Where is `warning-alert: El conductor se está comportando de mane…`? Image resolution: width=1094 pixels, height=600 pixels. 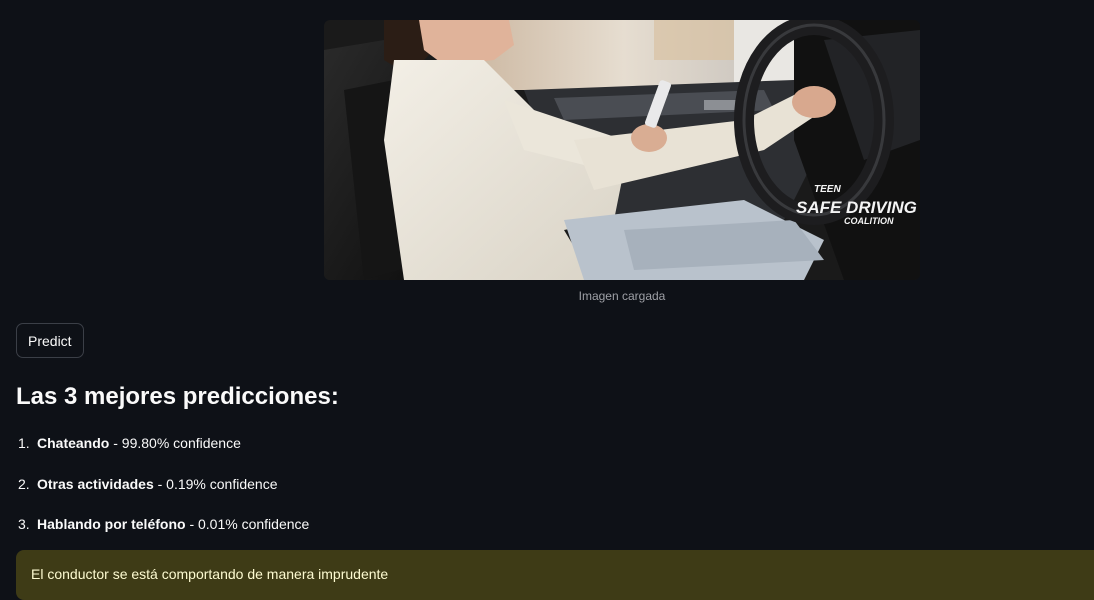 warning-alert: El conductor se está comportando de mane… is located at coordinates (555, 575).